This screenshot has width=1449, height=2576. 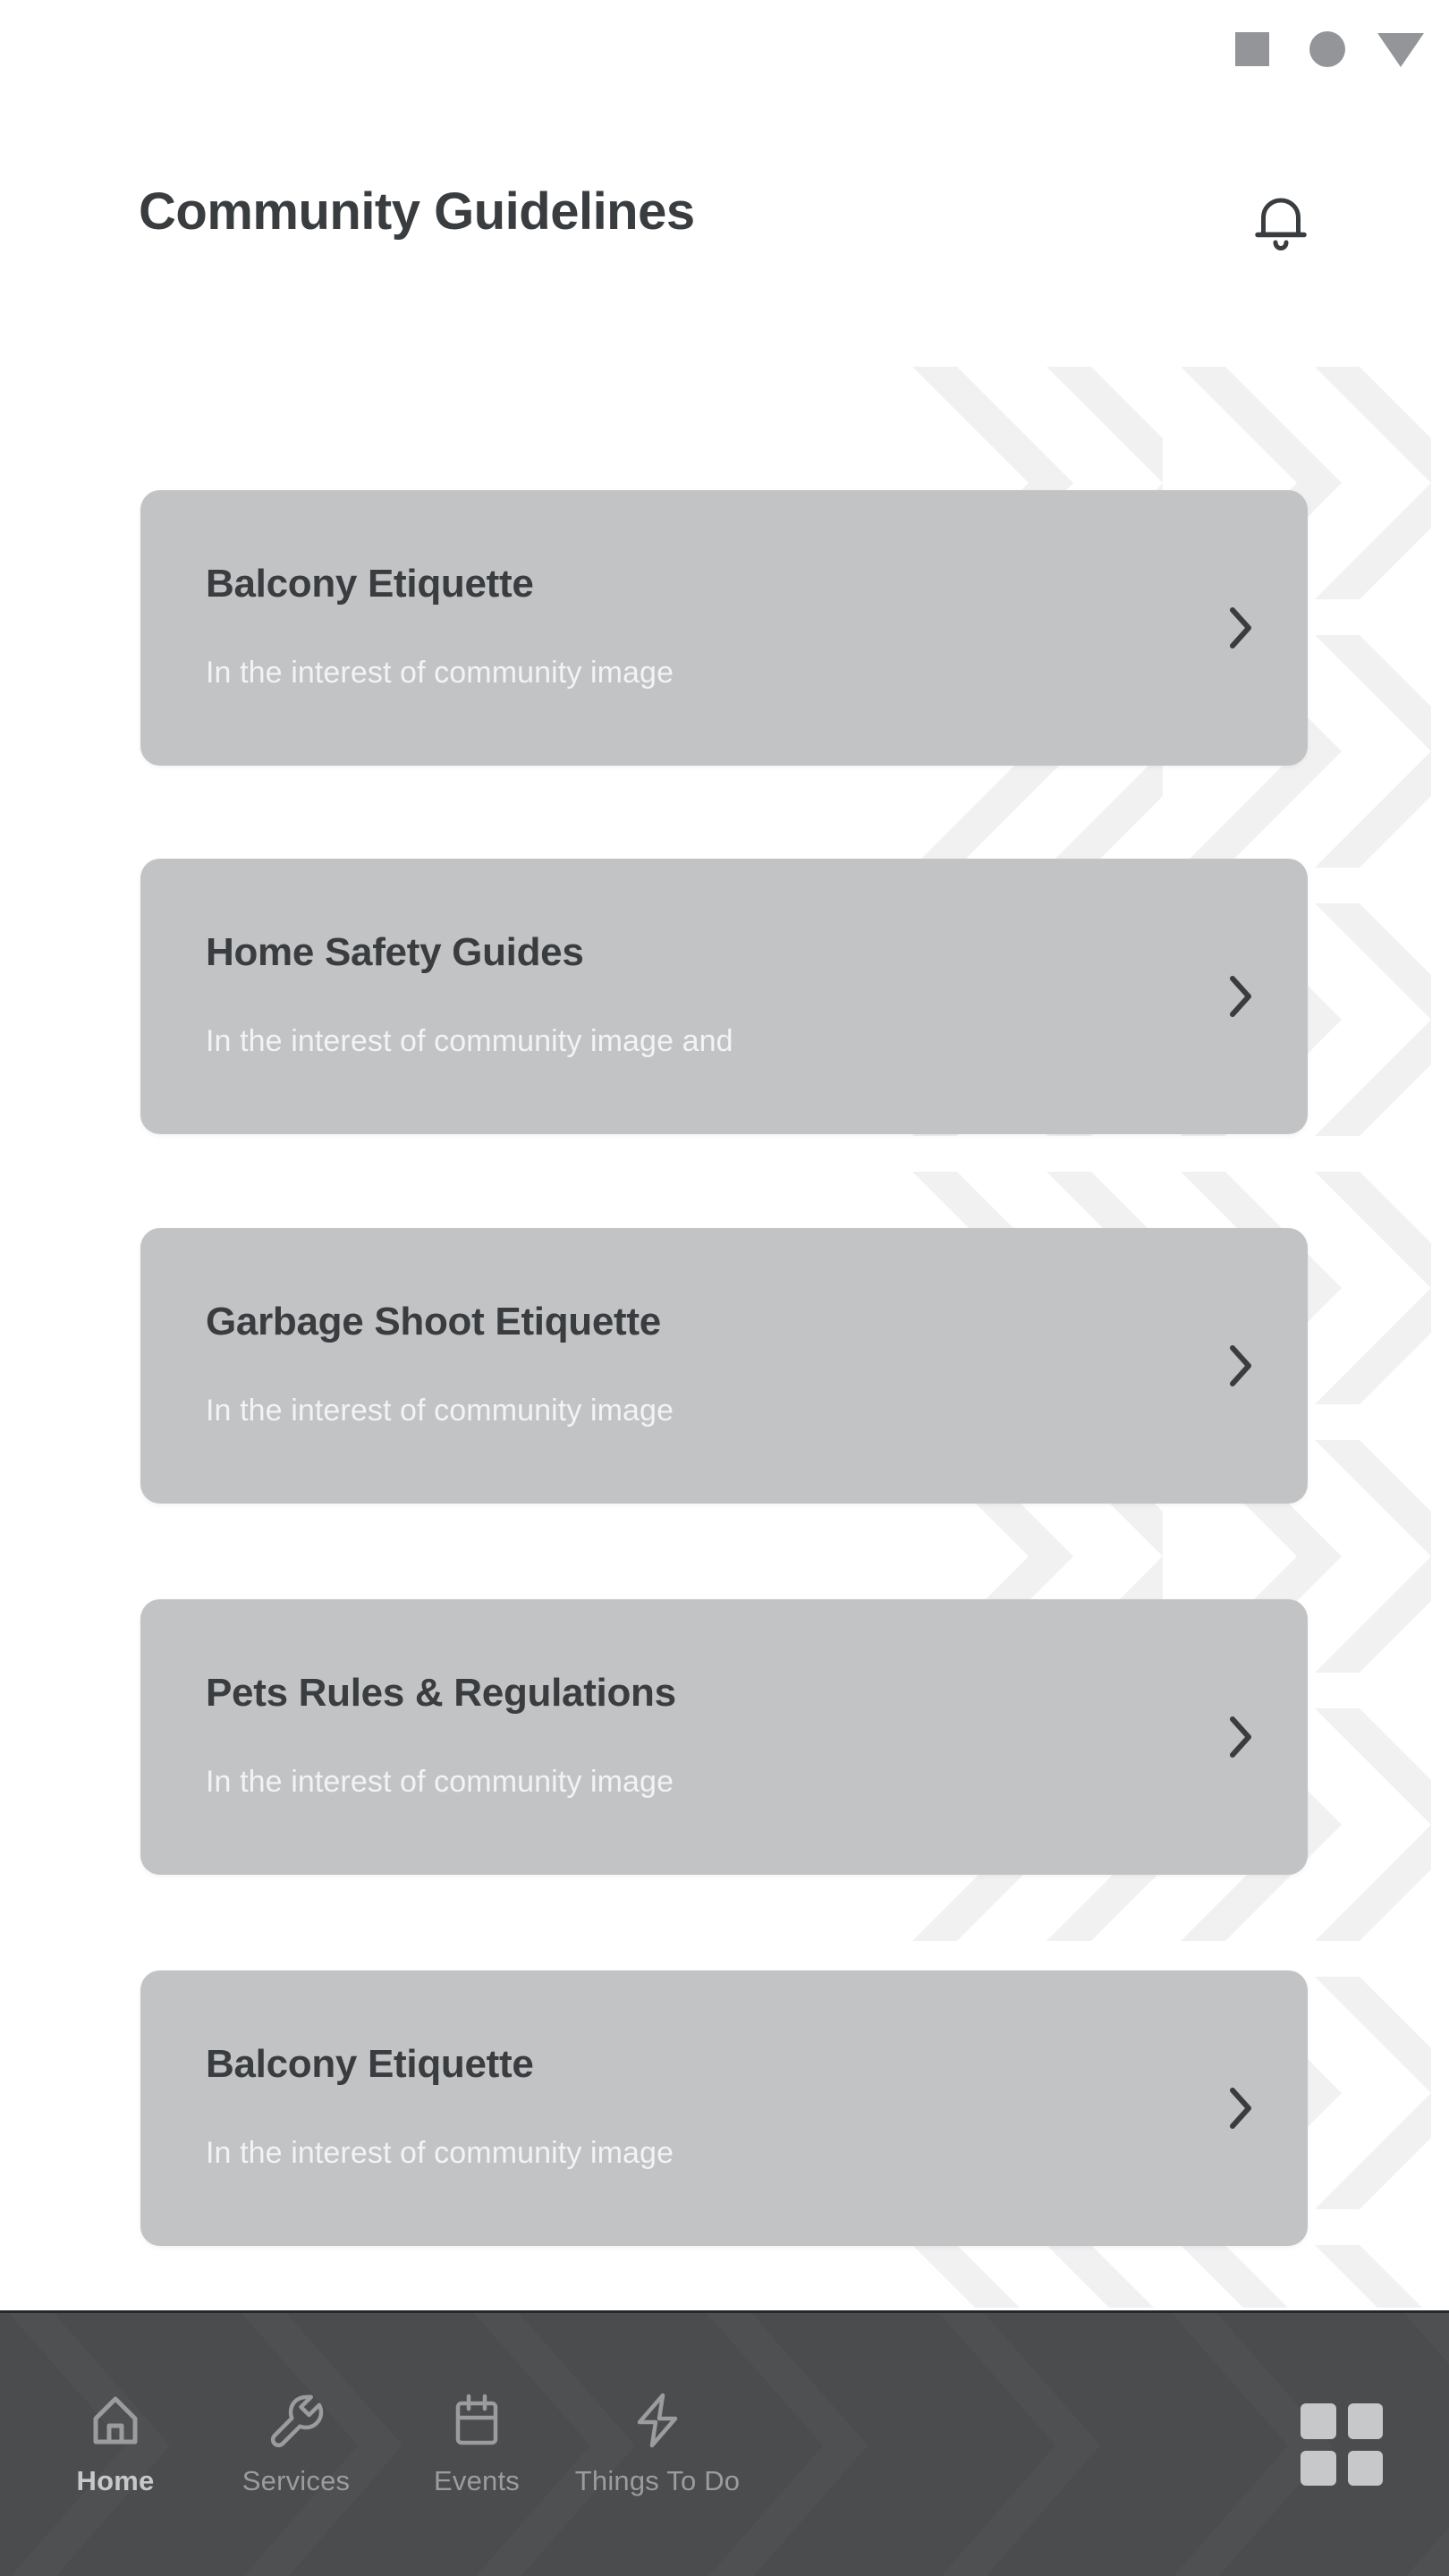 I want to click on nav-label: Things To Do, so click(x=657, y=2480).